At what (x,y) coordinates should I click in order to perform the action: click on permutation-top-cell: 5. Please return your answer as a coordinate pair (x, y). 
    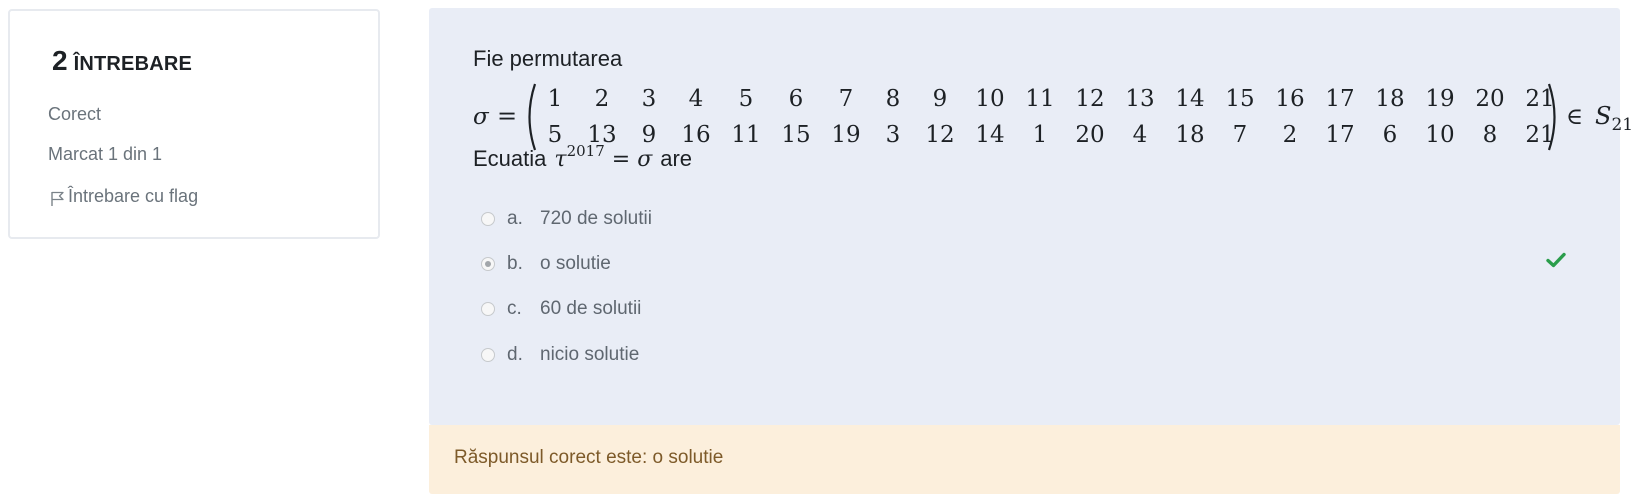
    Looking at the image, I should click on (746, 99).